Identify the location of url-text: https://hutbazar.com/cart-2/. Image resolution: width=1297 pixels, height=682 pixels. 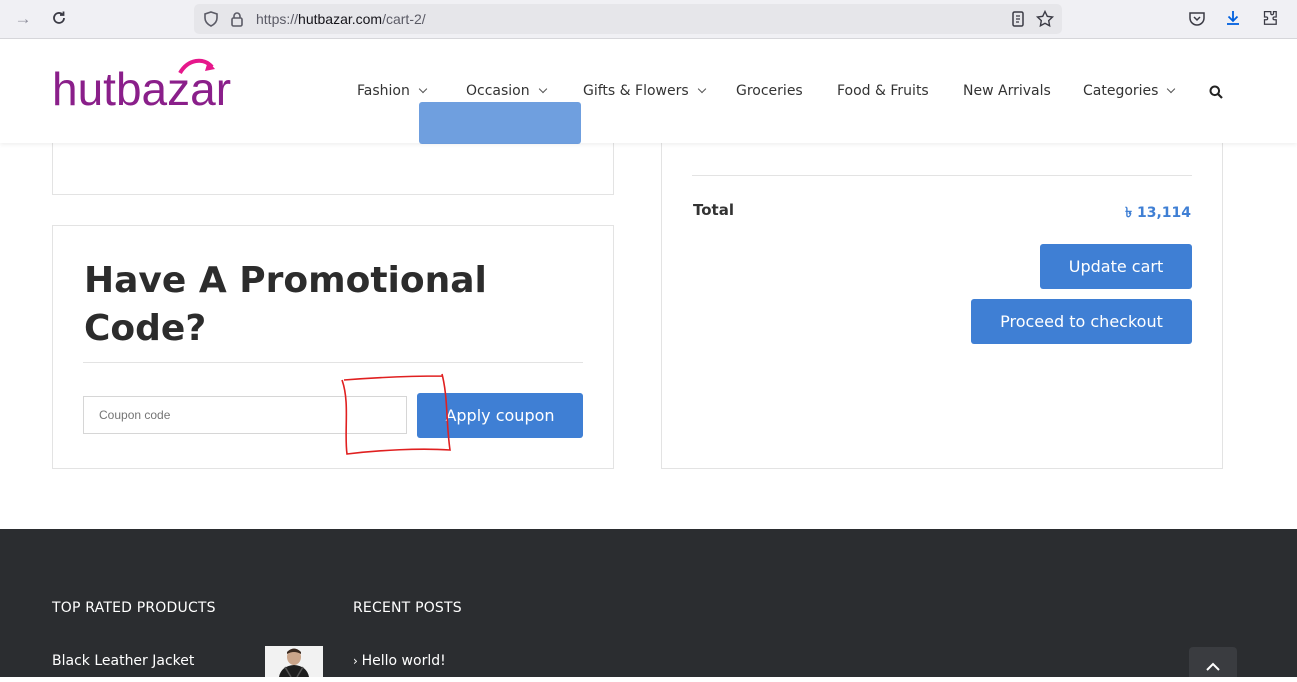
(341, 19).